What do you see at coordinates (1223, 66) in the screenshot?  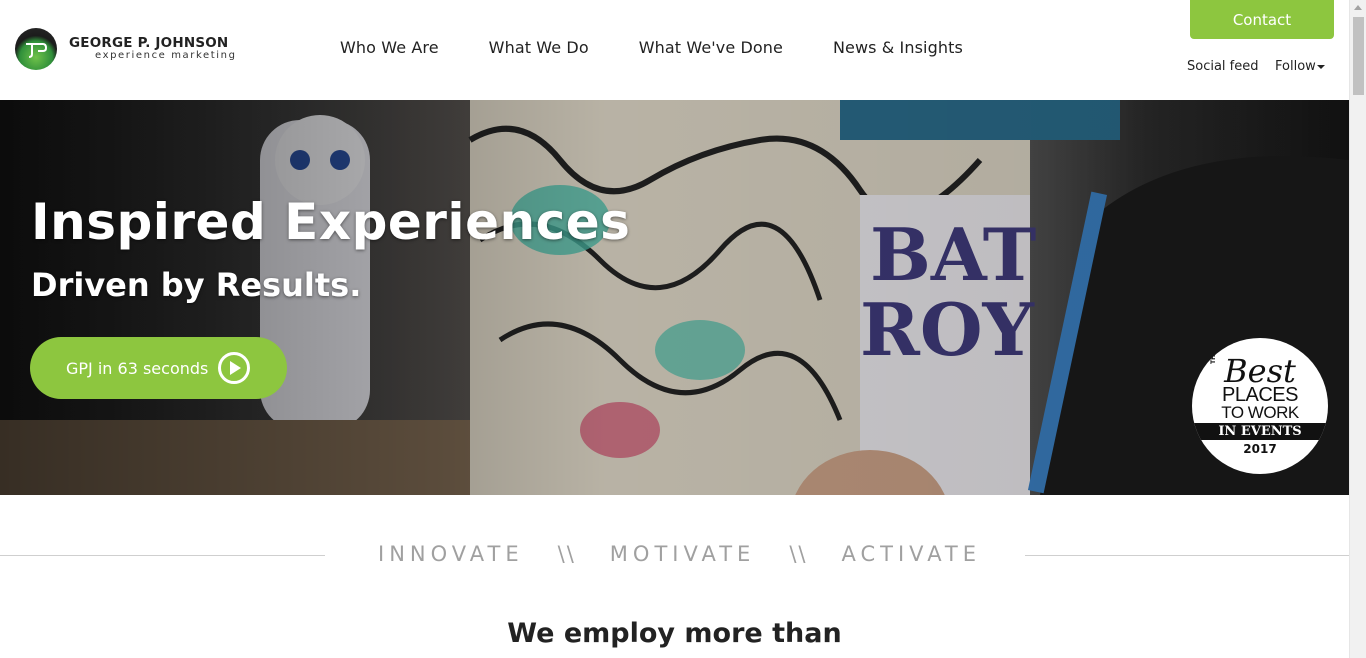 I see `social-feed-link: Social feed` at bounding box center [1223, 66].